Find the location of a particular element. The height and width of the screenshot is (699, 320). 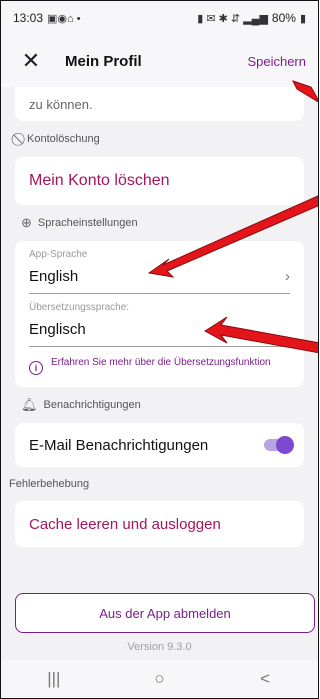

section-notifications: 🔔︎ Benachrichtigungen is located at coordinates (159, 405).